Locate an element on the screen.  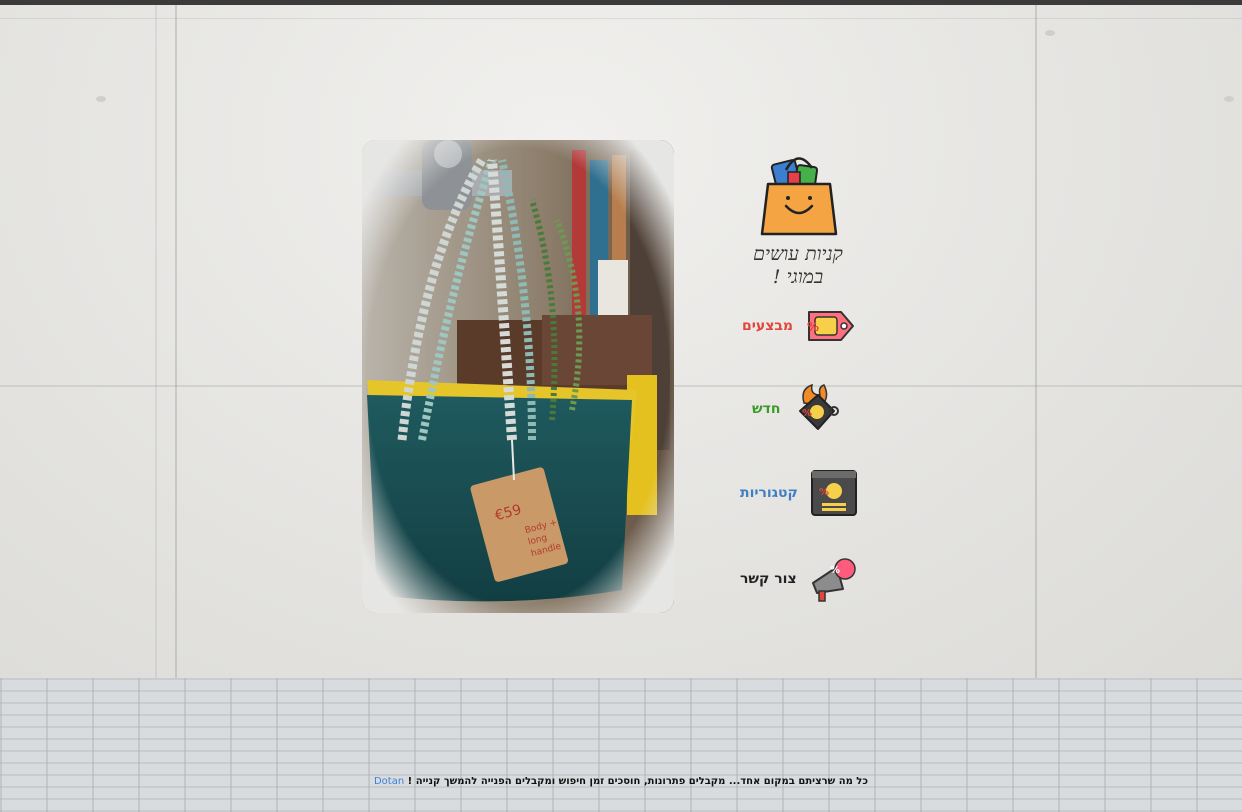
brand-tagline: קניות עושים במוגי ! is located at coordinates (798, 265).